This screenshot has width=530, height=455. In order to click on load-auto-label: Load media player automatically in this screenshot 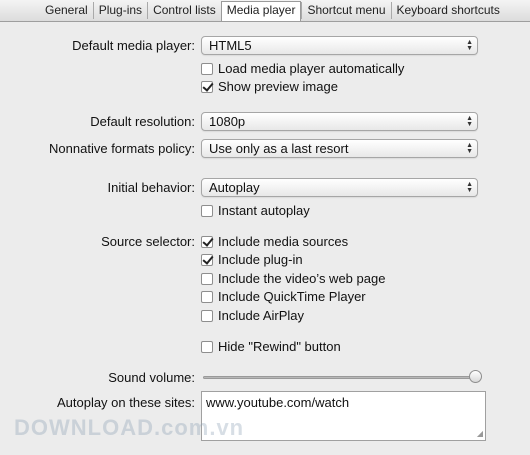, I will do `click(311, 68)`.